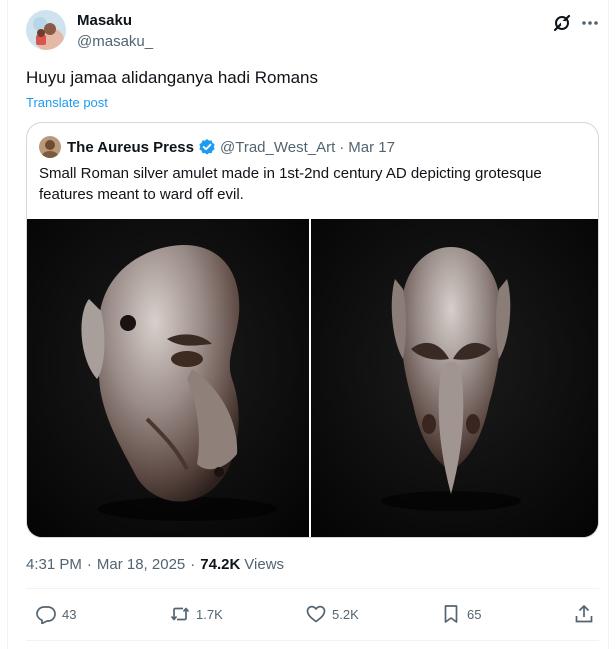 This screenshot has width=616, height=649. I want to click on translate-post-link: Translate post, so click(67, 102).